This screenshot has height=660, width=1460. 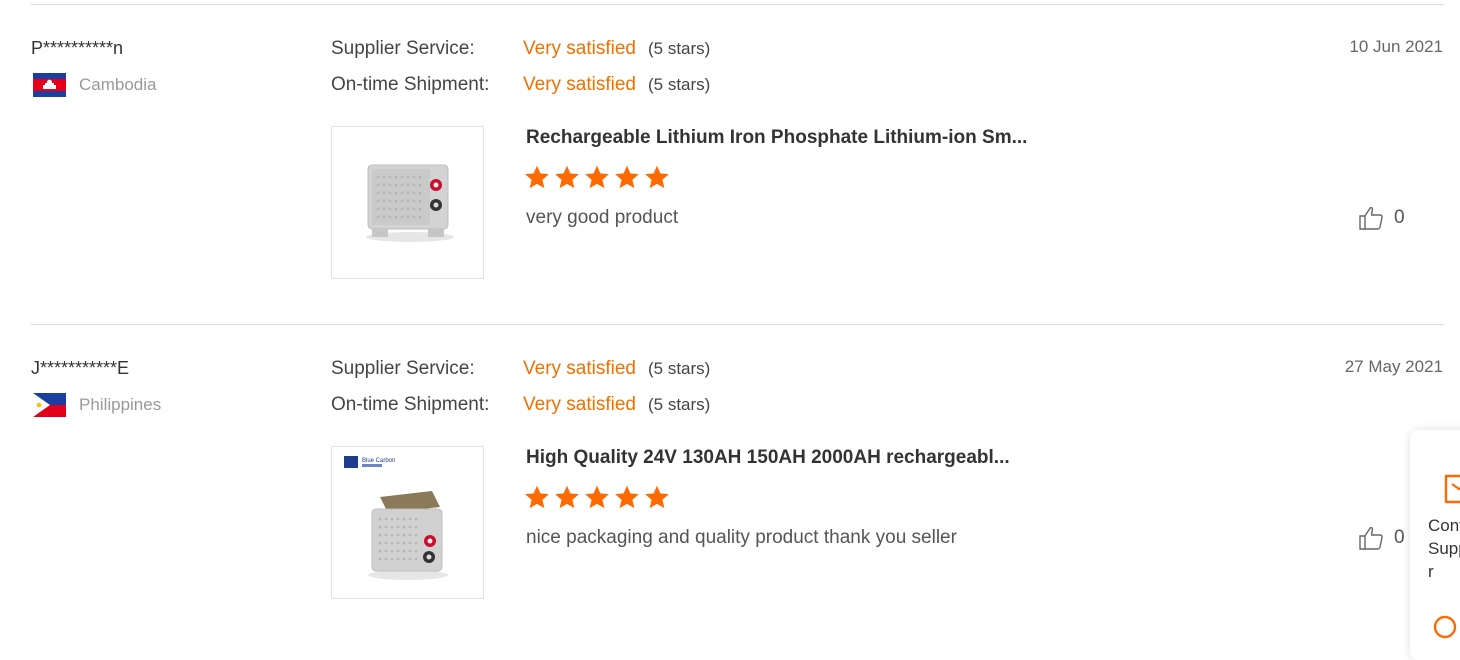 What do you see at coordinates (49, 405) in the screenshot?
I see `philippines-flag-icon` at bounding box center [49, 405].